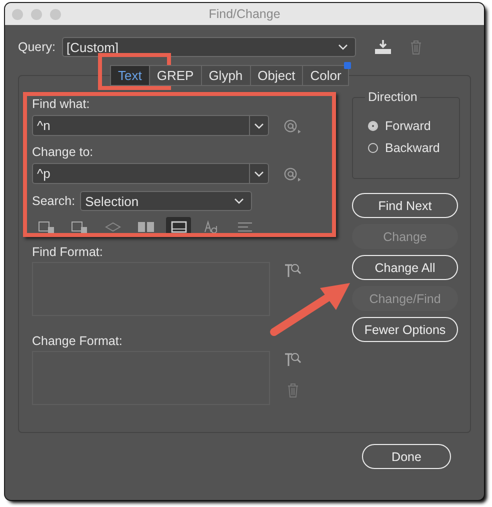 The width and height of the screenshot is (492, 507). I want to click on action-button: Change All, so click(405, 267).